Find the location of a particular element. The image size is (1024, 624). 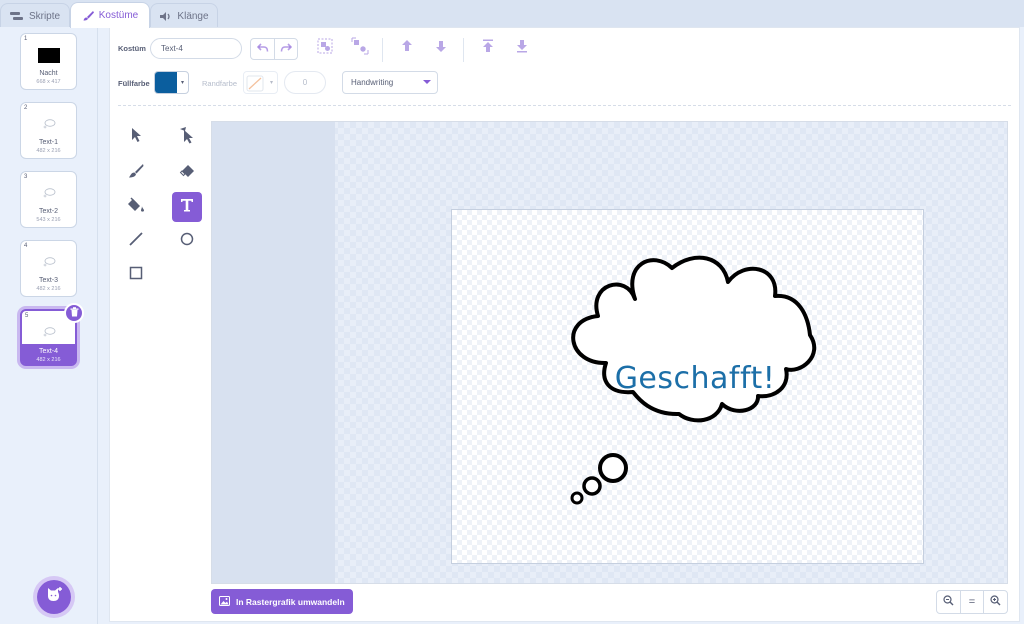

image-icon is located at coordinates (224, 601).